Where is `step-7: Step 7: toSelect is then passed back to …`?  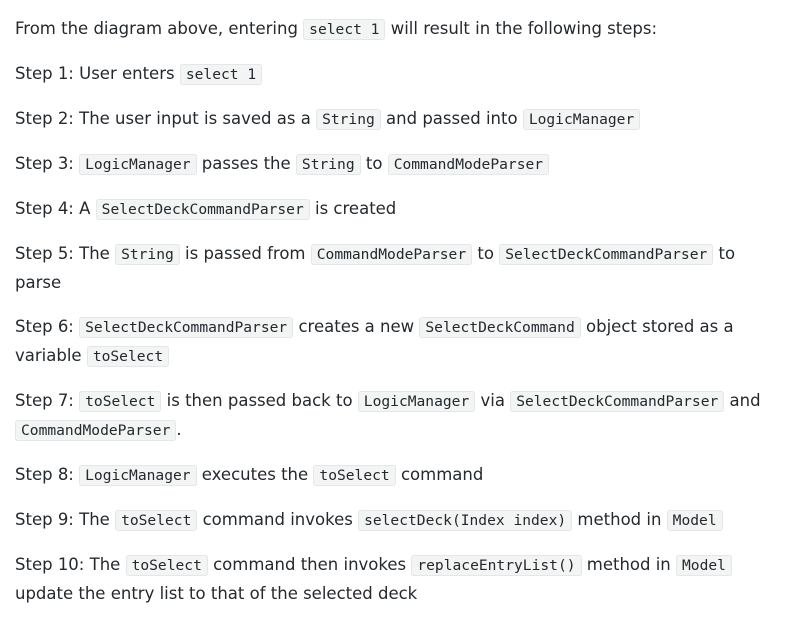 step-7: Step 7: toSelect is then passed back to … is located at coordinates (397, 416).